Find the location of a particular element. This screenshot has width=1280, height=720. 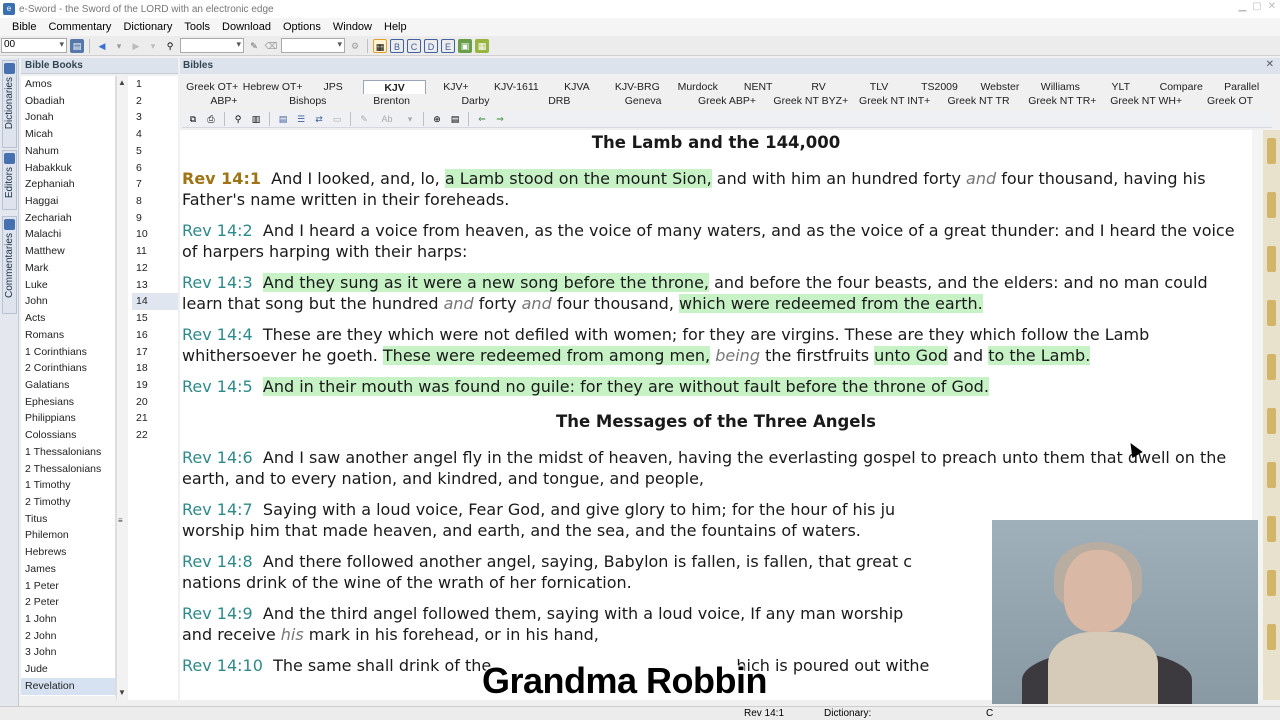

edit-icon: ✎ is located at coordinates (364, 119).